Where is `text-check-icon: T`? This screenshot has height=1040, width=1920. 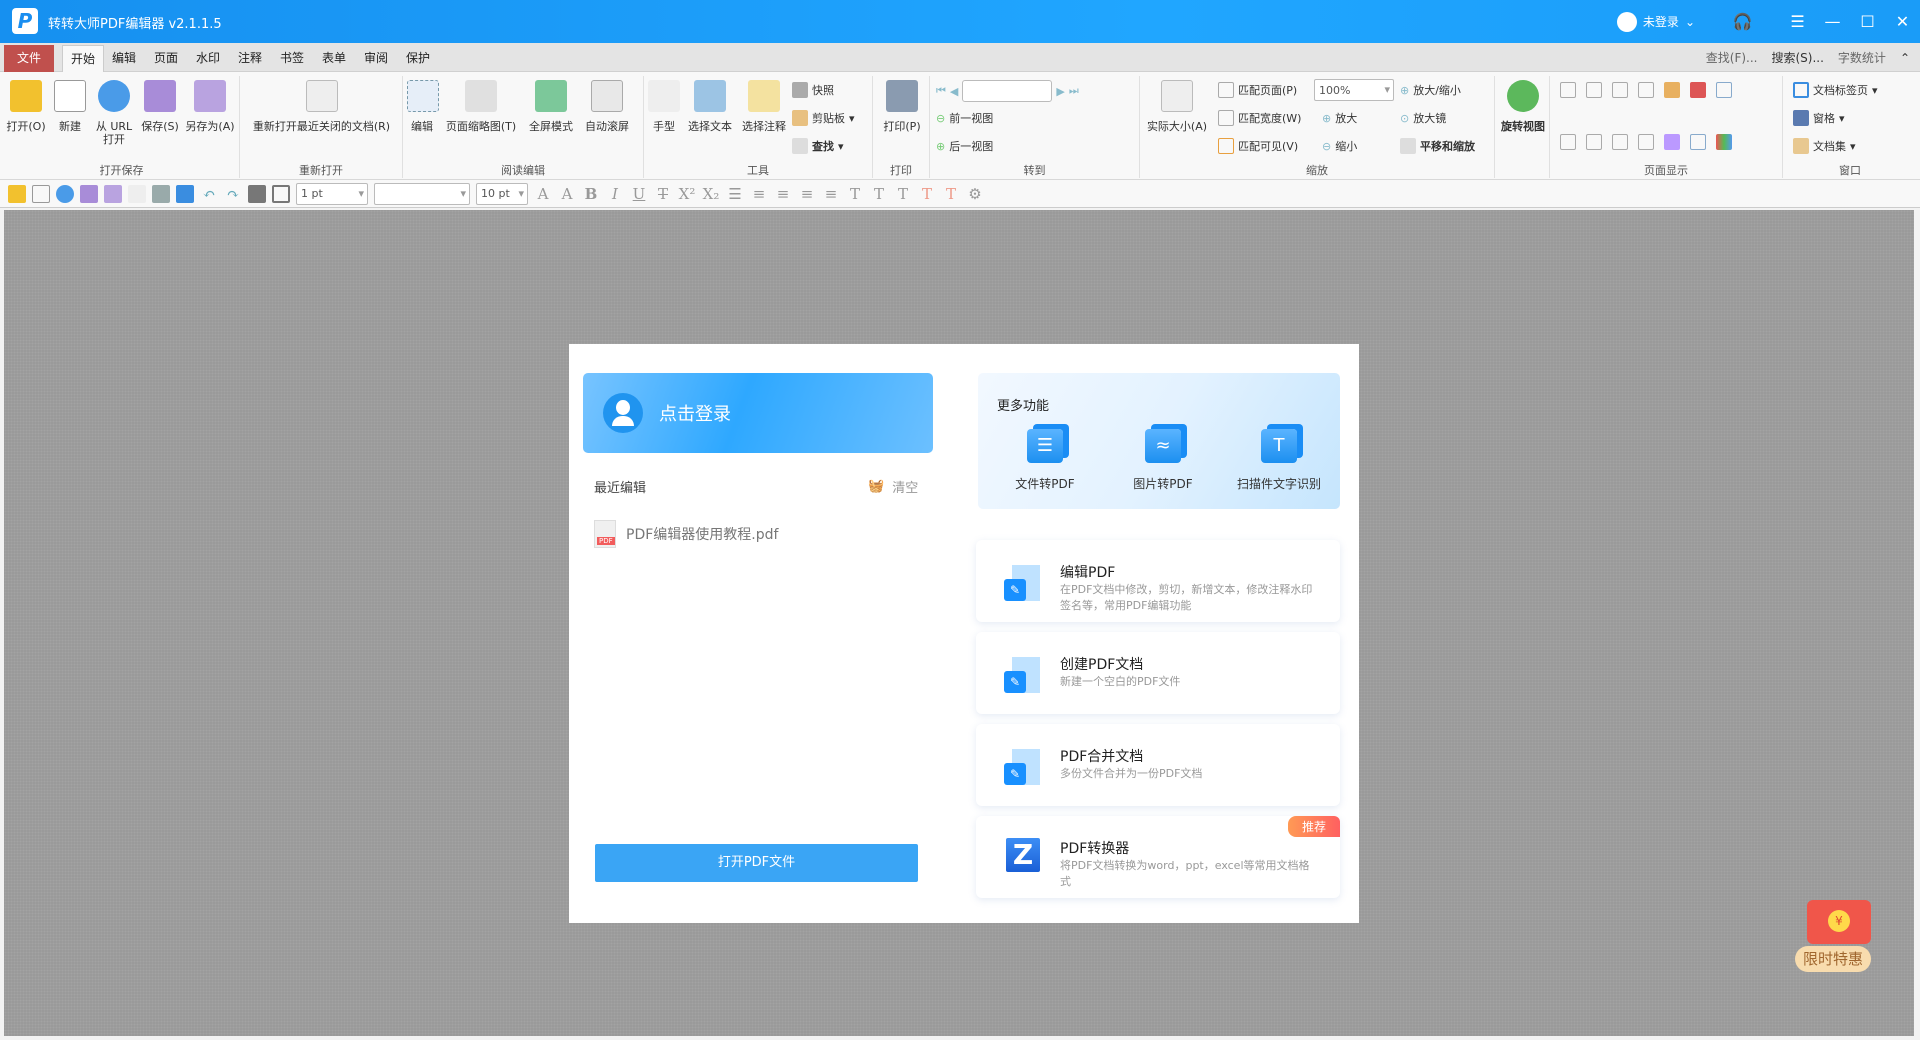
text-check-icon: T is located at coordinates (903, 194).